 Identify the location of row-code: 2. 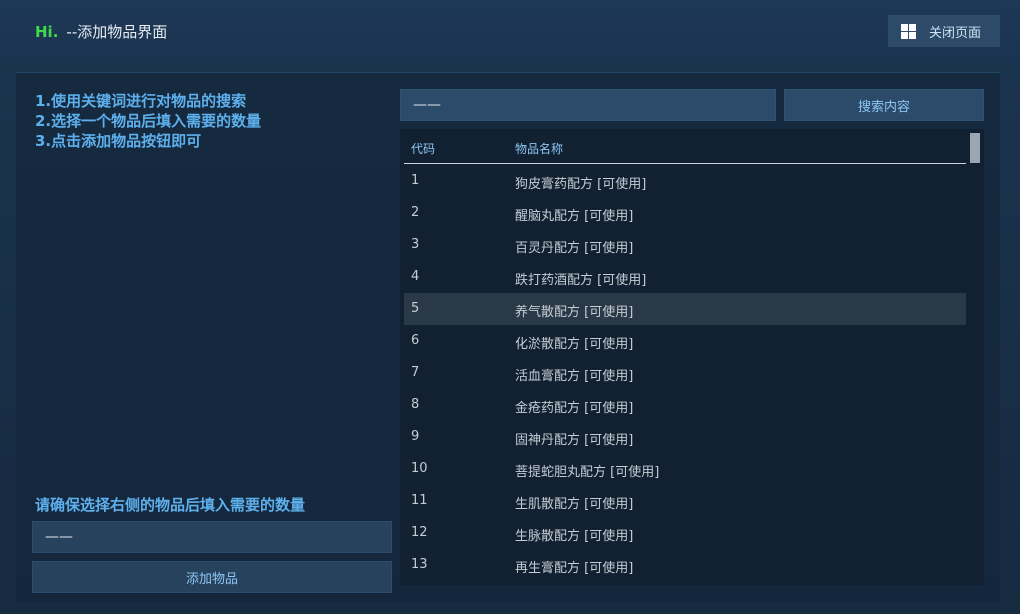
(415, 212).